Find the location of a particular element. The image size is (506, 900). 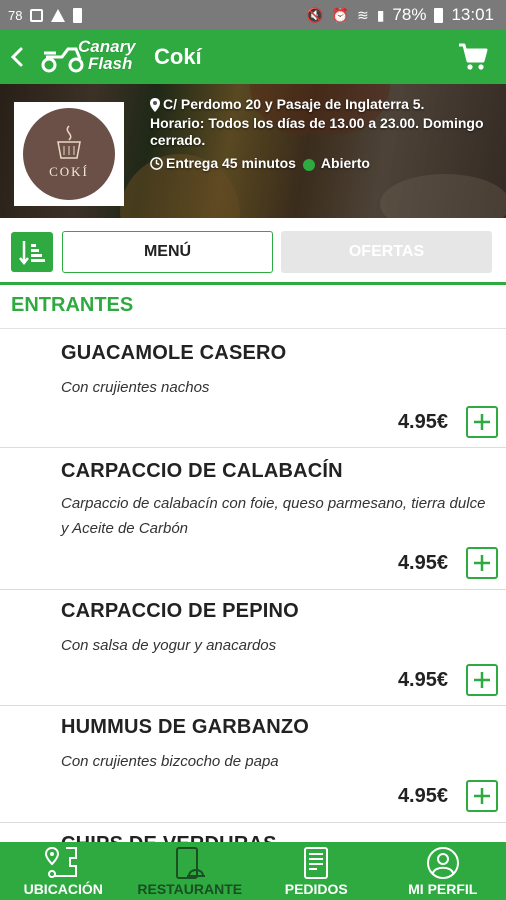

nav-item-restaurant: RESTAURANTE is located at coordinates (190, 871).